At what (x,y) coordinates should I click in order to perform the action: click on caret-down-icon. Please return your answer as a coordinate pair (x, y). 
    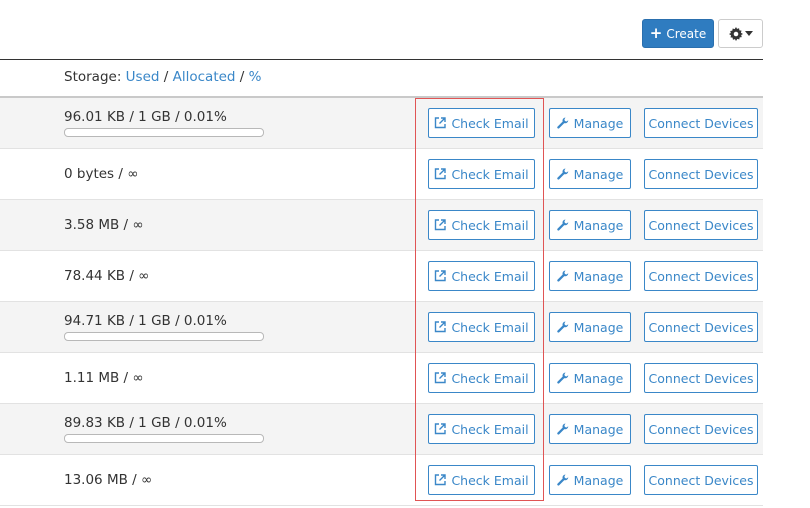
    Looking at the image, I should click on (748, 33).